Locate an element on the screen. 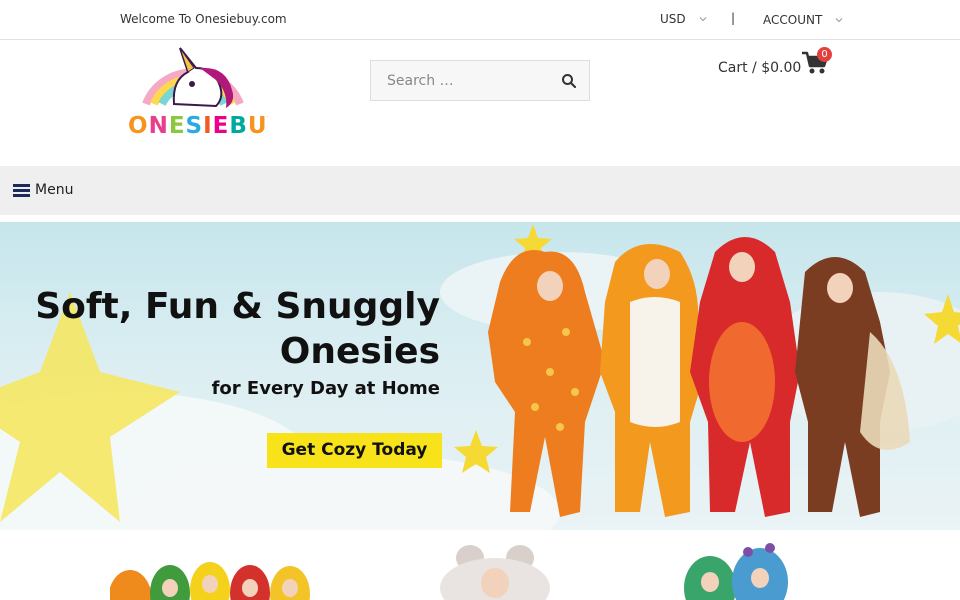  currency-label: USD is located at coordinates (673, 19).